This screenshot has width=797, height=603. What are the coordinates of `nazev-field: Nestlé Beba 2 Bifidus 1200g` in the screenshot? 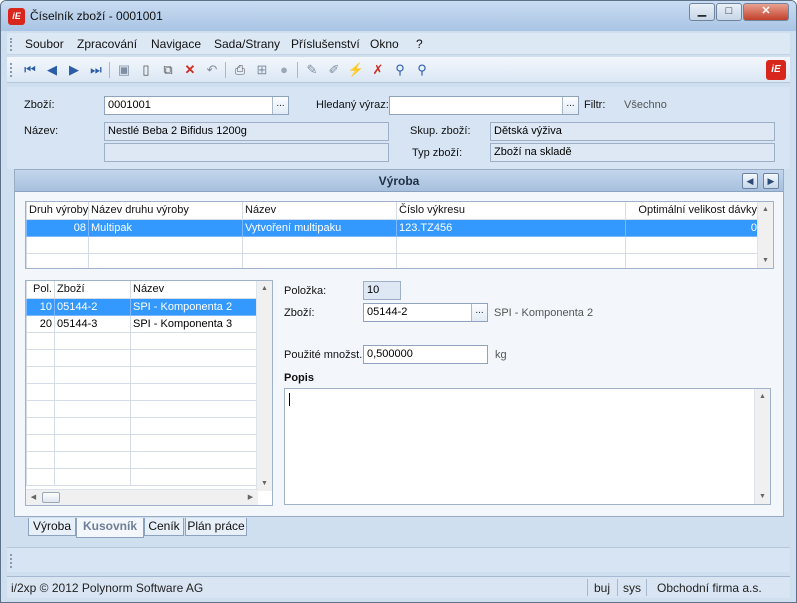 It's located at (246, 131).